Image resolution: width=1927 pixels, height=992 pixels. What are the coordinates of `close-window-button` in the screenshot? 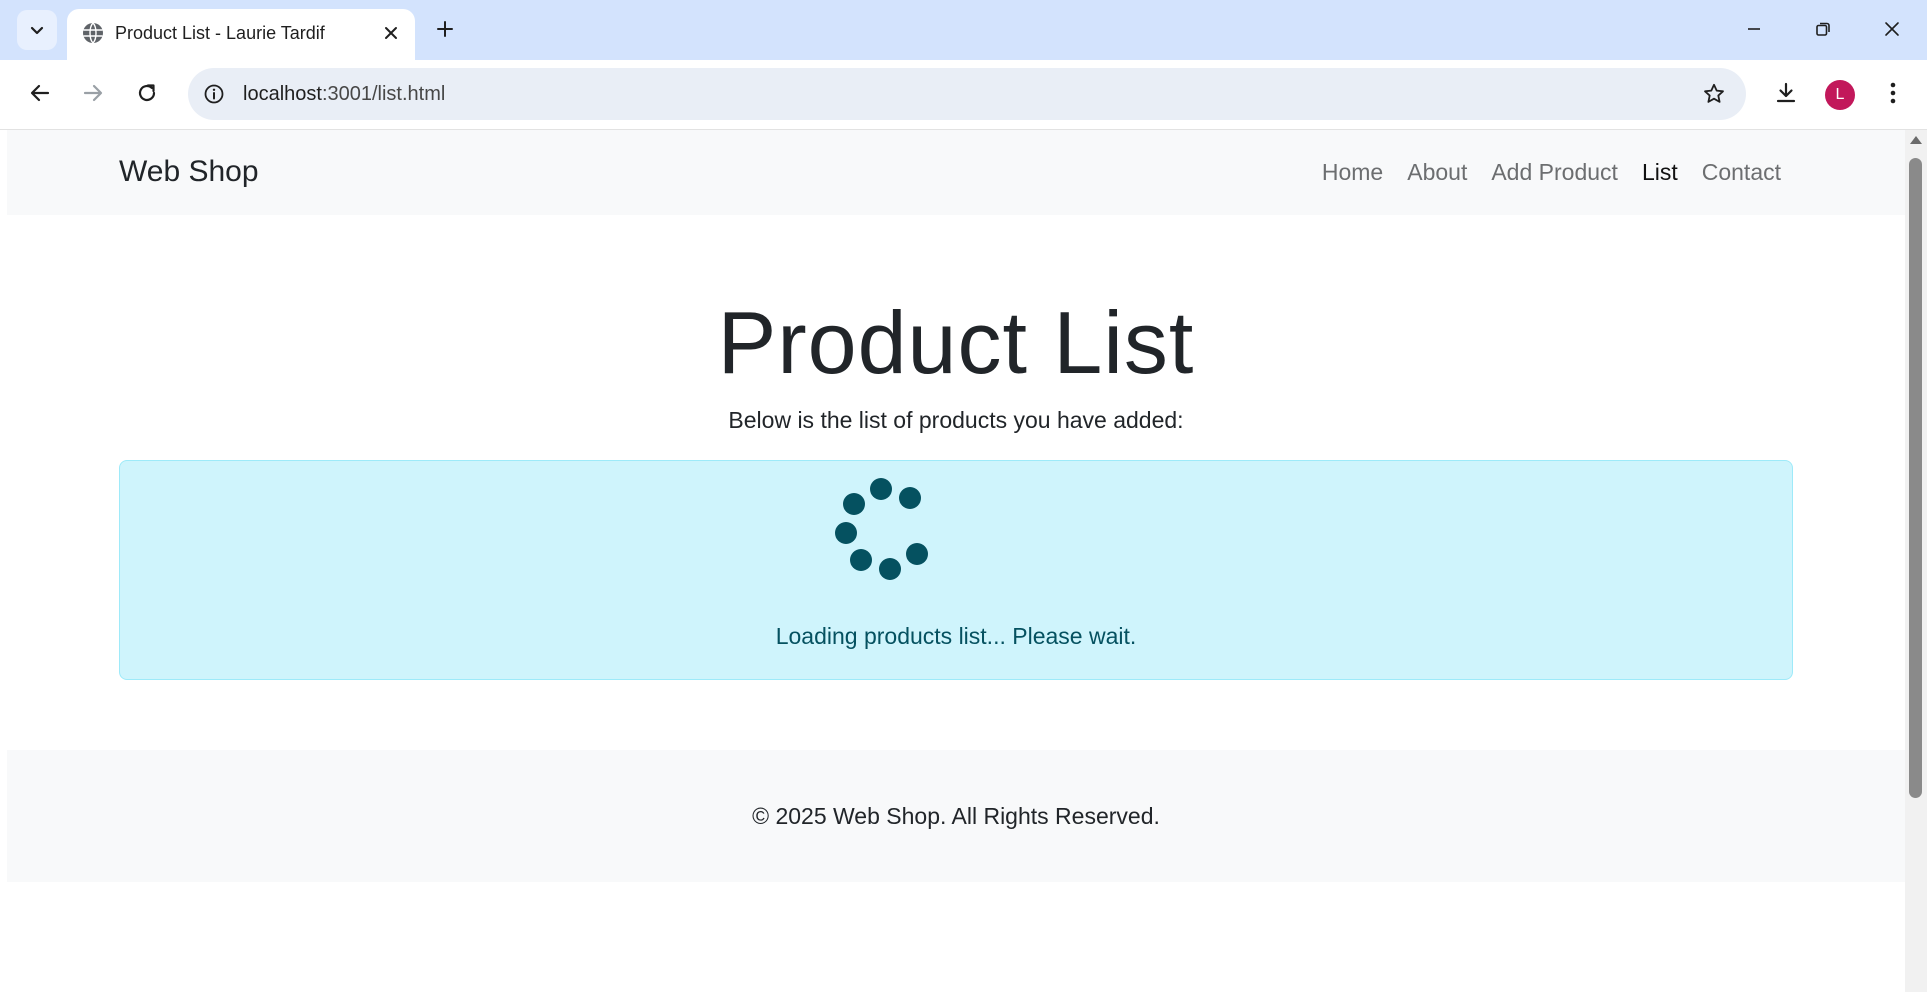 It's located at (1892, 29).